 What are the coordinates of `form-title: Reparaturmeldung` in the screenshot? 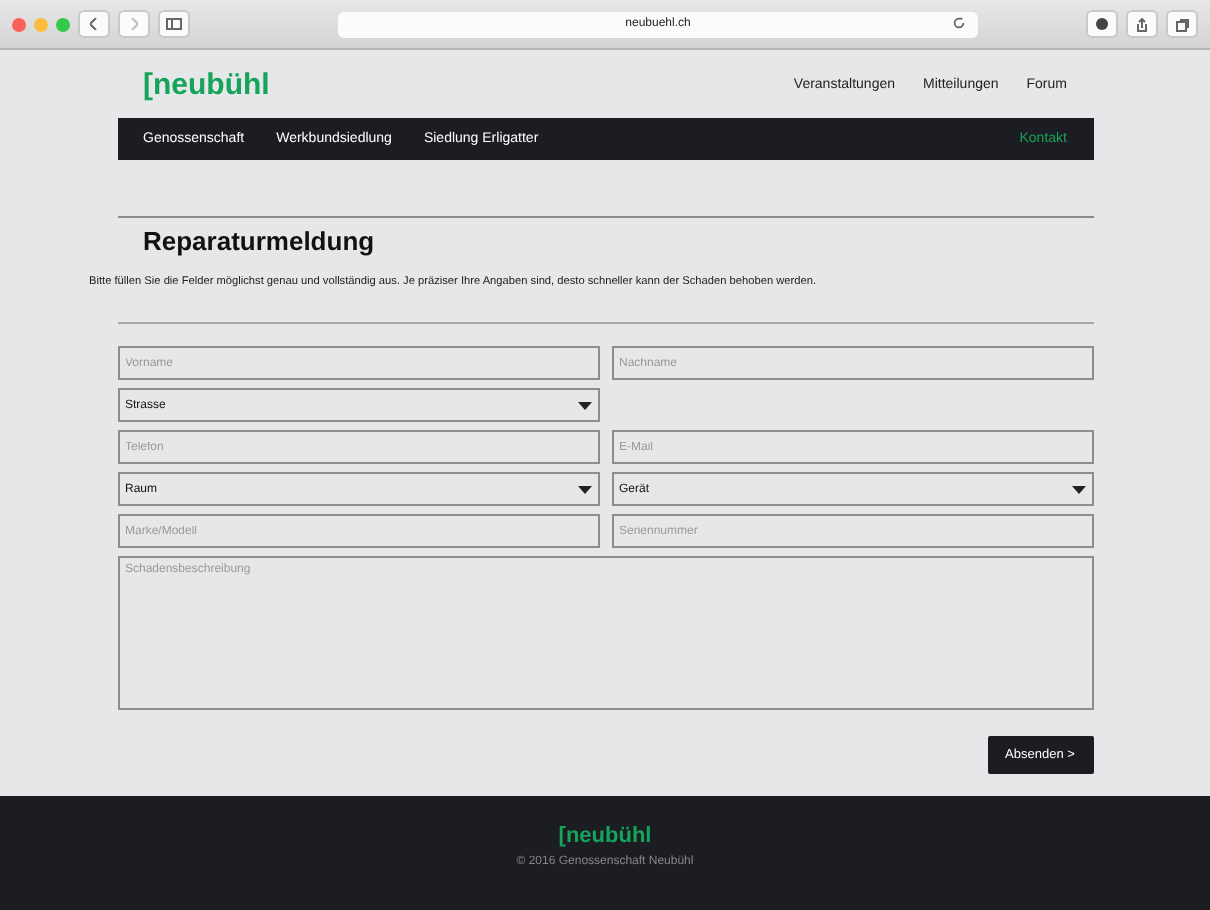 It's located at (260, 241).